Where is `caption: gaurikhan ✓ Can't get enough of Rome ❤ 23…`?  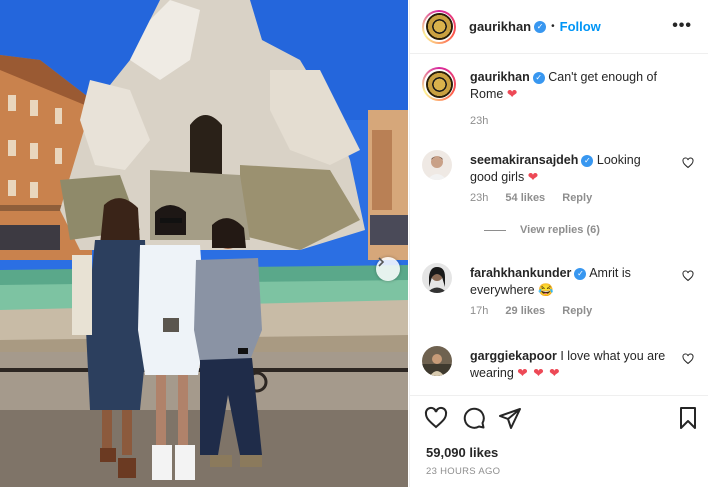
caption: gaurikhan ✓ Can't get enough of Rome ❤ 23… is located at coordinates (559, 97).